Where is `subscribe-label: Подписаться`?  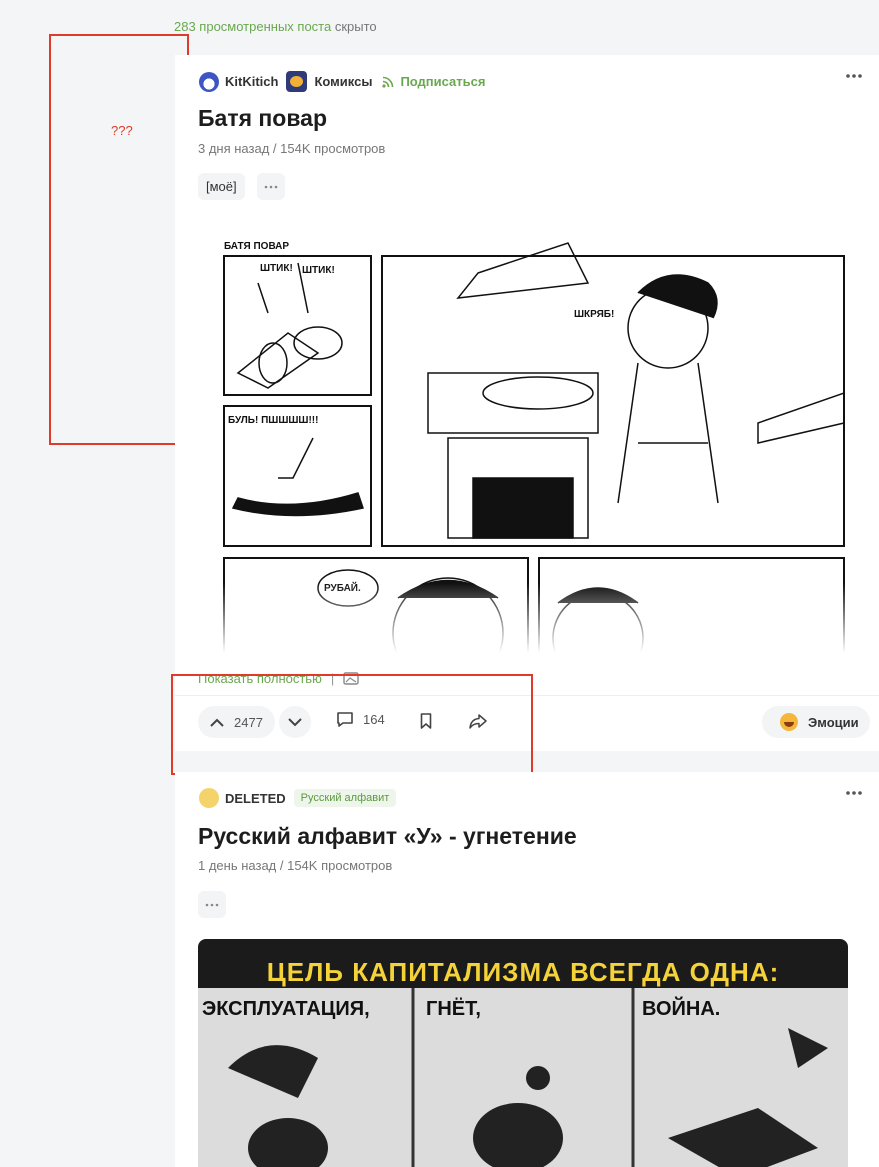 subscribe-label: Подписаться is located at coordinates (443, 81).